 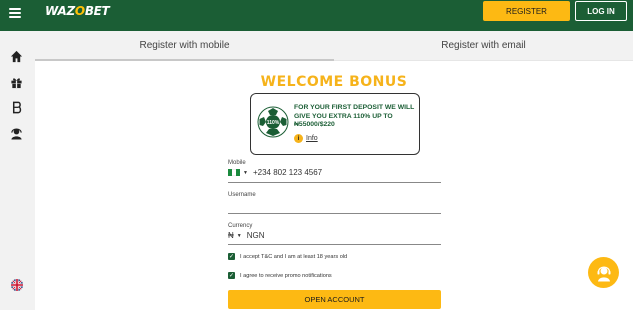 What do you see at coordinates (334, 234) in the screenshot?
I see `currency-field: Currency ₦ ▼ NGN` at bounding box center [334, 234].